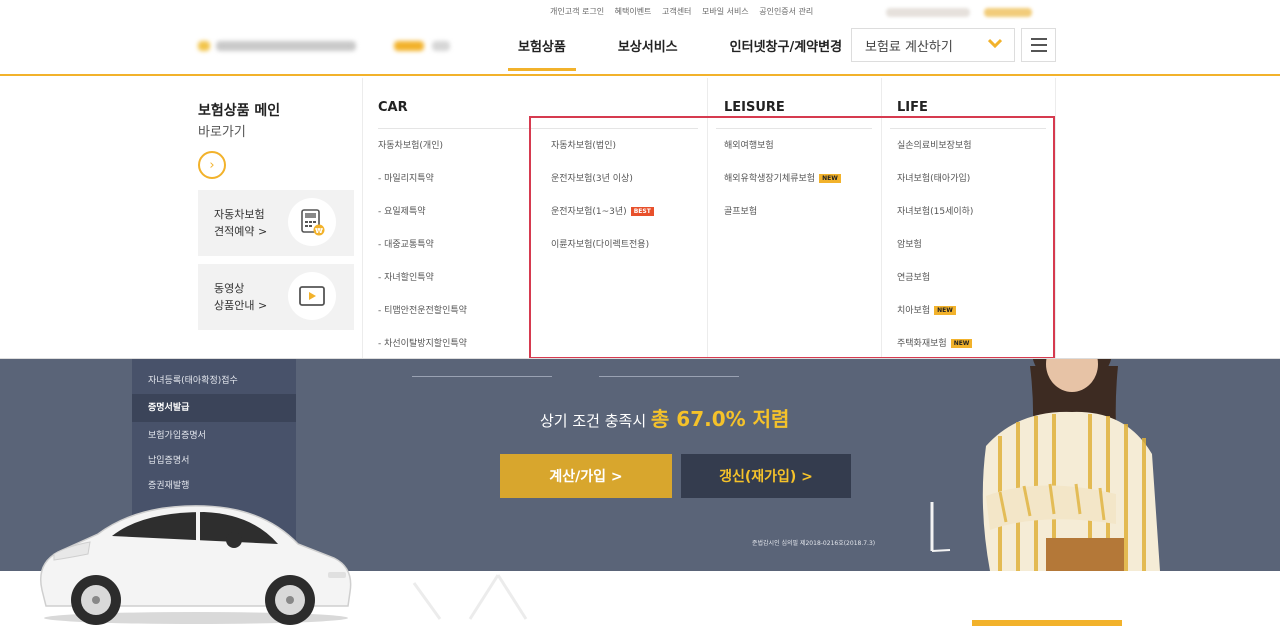 Image resolution: width=1280 pixels, height=626 pixels. Describe the element at coordinates (577, 11) in the screenshot. I see `util-link-login: 개인고객 로그인` at that location.